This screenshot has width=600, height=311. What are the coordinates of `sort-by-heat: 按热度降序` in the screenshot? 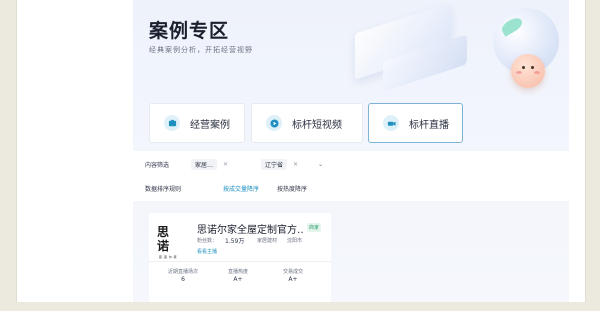 It's located at (292, 188).